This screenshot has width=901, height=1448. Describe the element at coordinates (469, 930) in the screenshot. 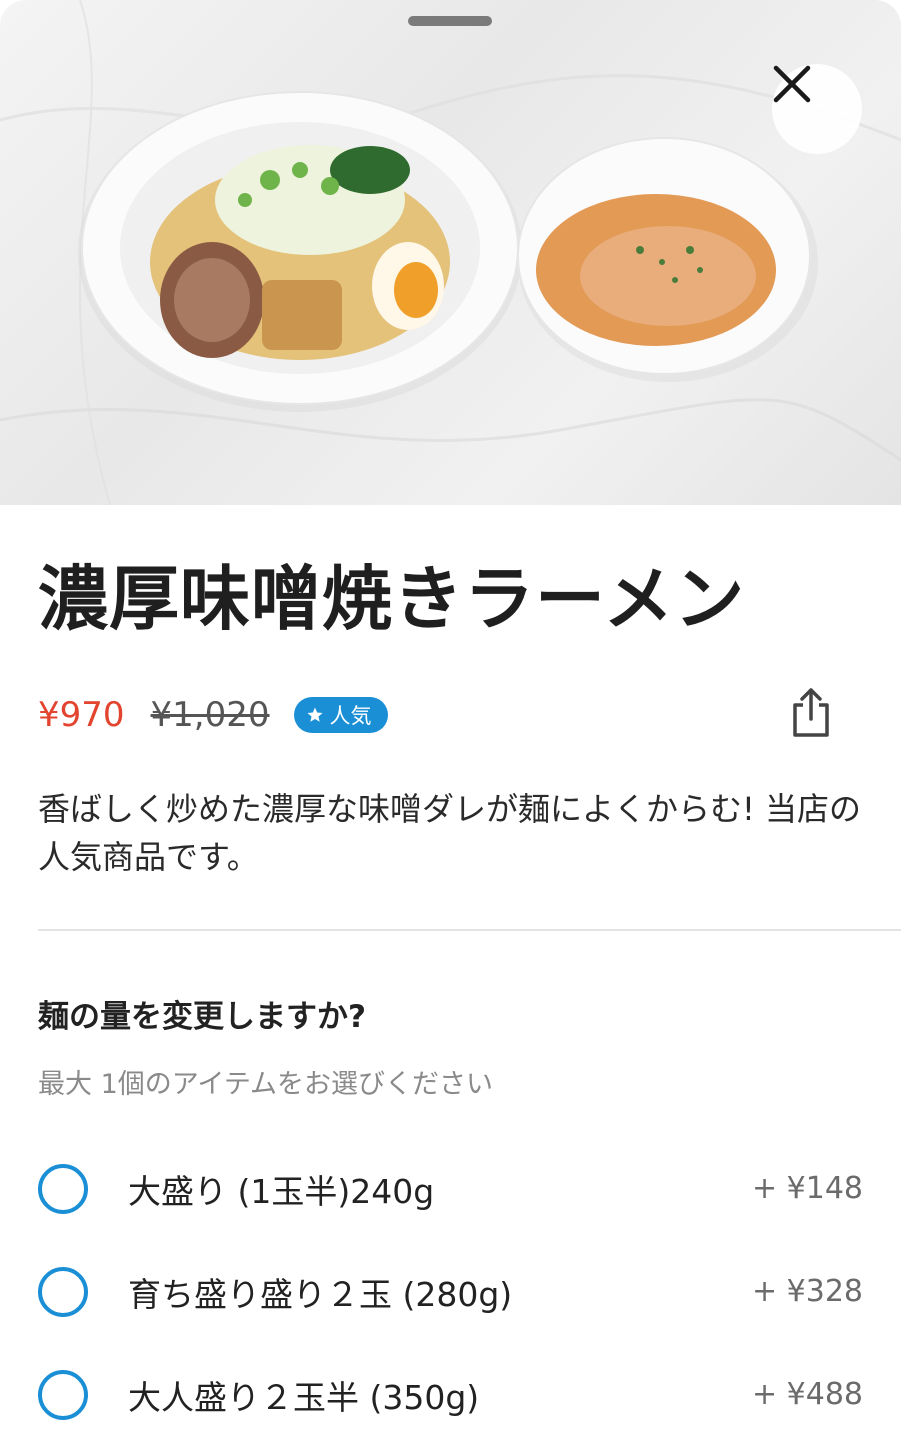

I see `section-divider` at that location.